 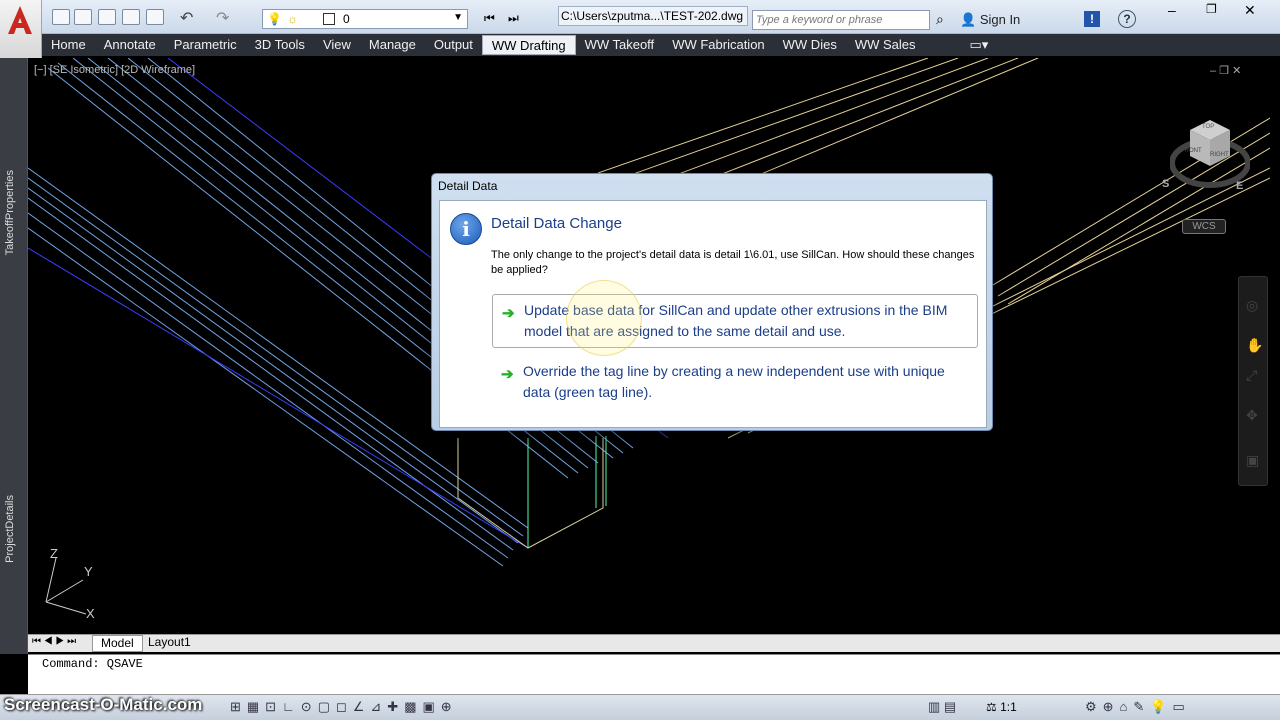 What do you see at coordinates (1252, 415) in the screenshot?
I see `orbit-icon: ✥` at bounding box center [1252, 415].